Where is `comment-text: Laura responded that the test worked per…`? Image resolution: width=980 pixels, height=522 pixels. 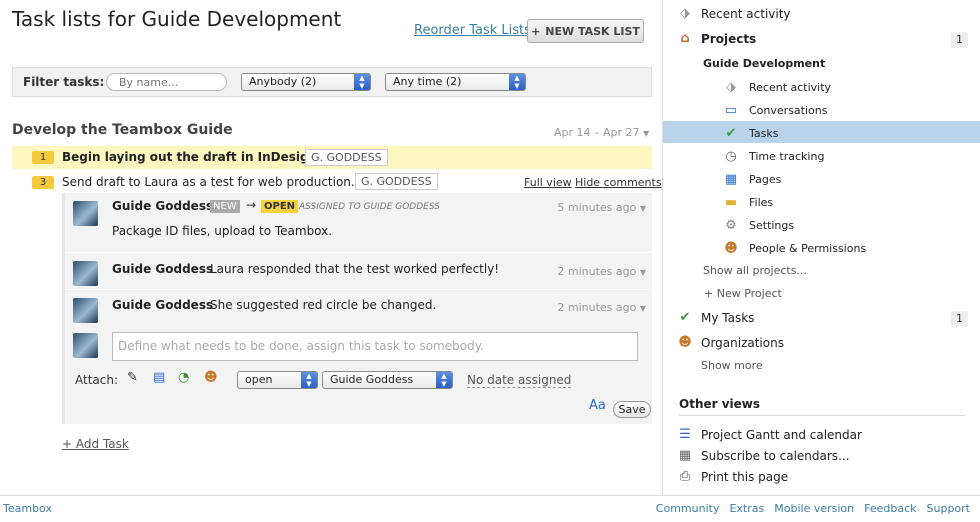
comment-text: Laura responded that the test worked per… is located at coordinates (355, 269).